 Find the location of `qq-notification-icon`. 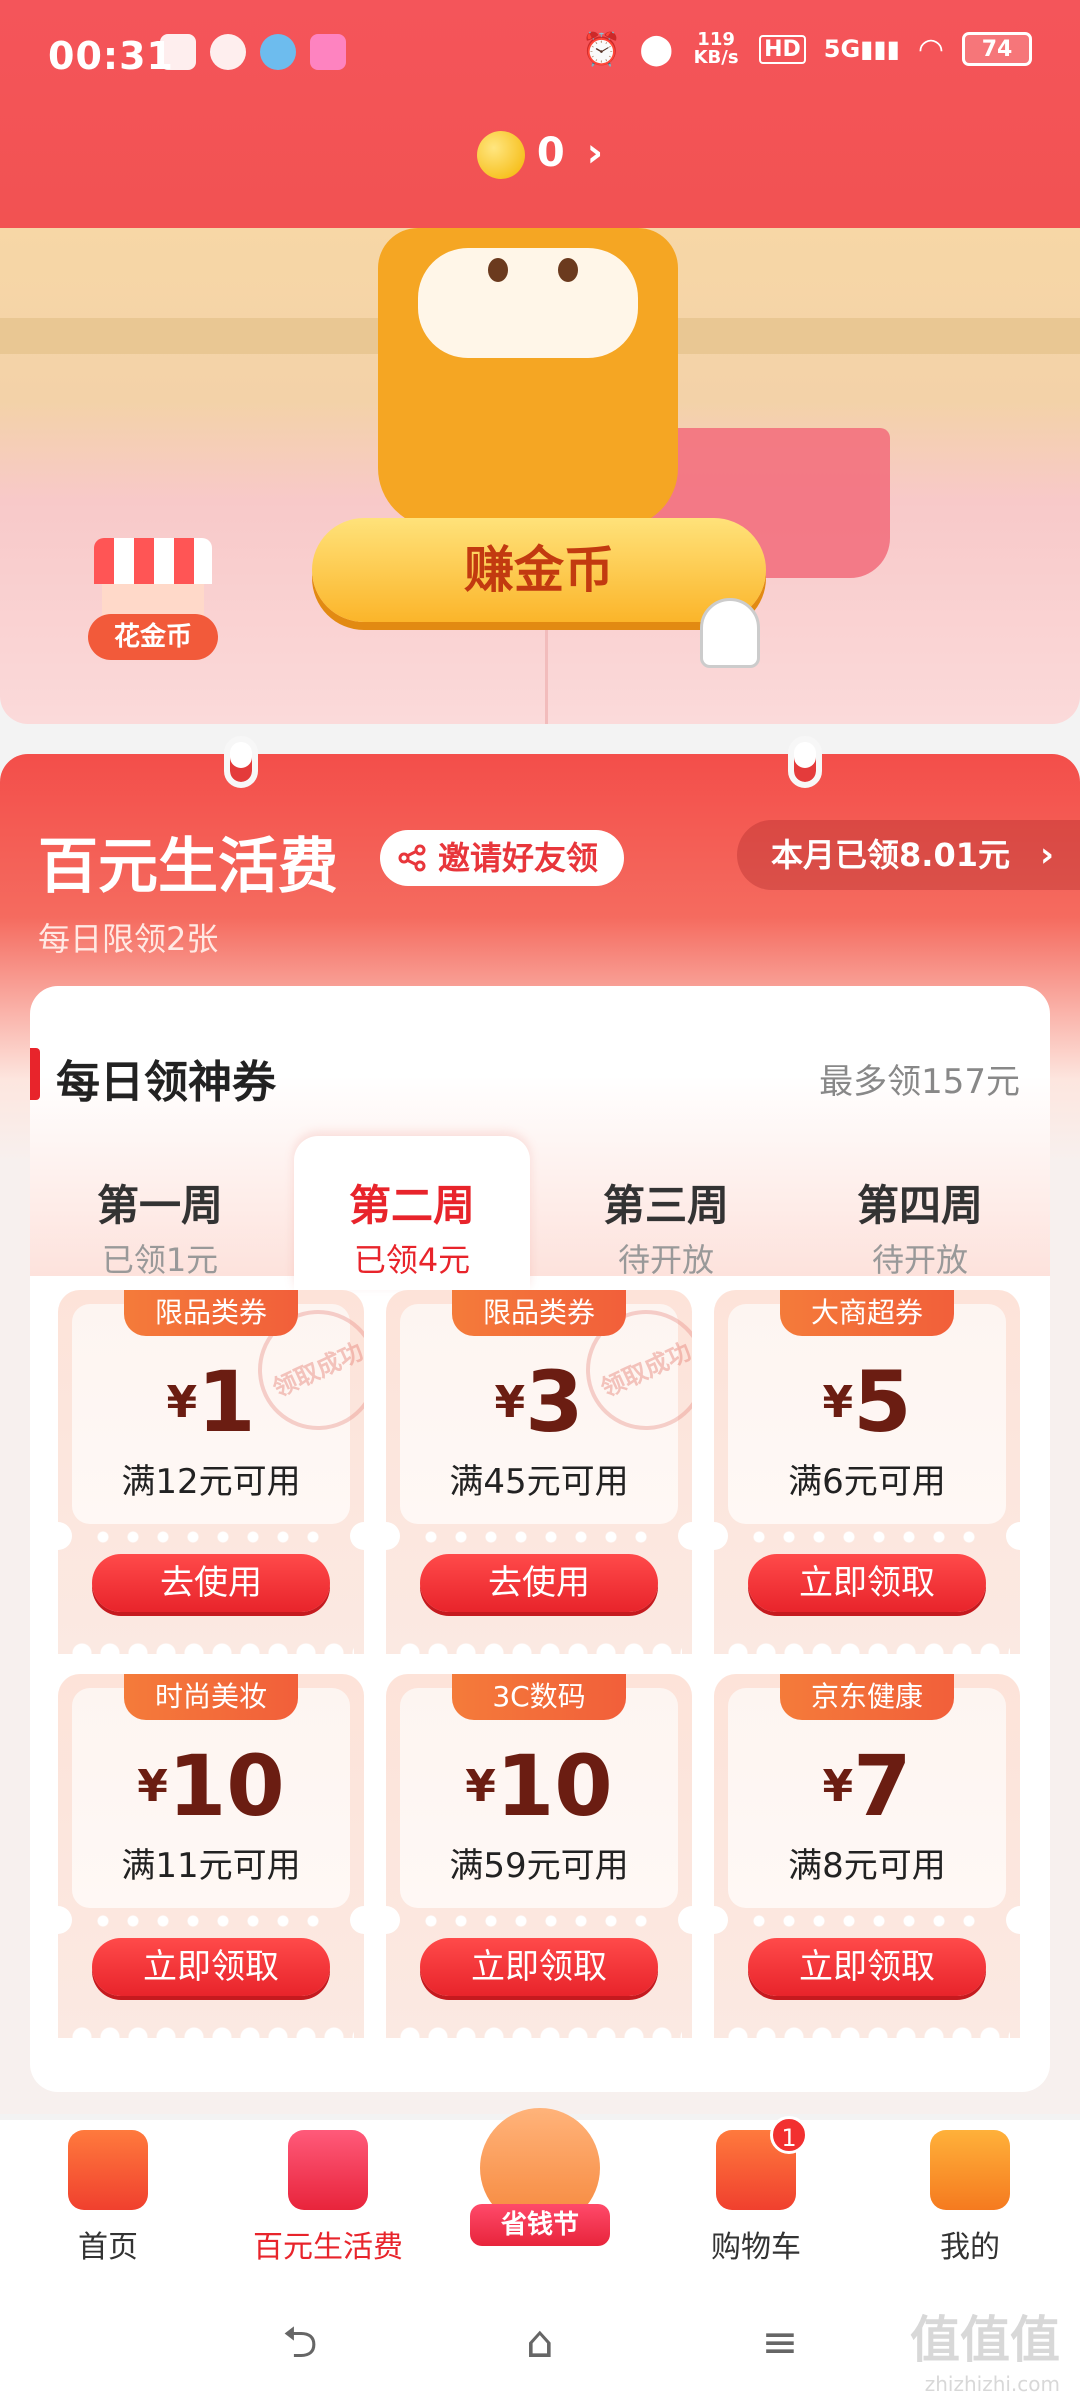

qq-notification-icon is located at coordinates (278, 52).